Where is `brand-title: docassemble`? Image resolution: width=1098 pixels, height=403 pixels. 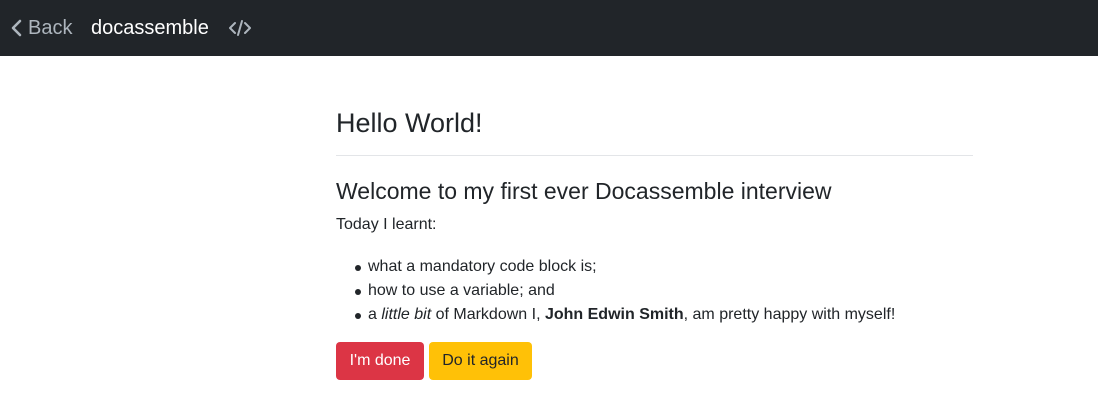 brand-title: docassemble is located at coordinates (150, 28).